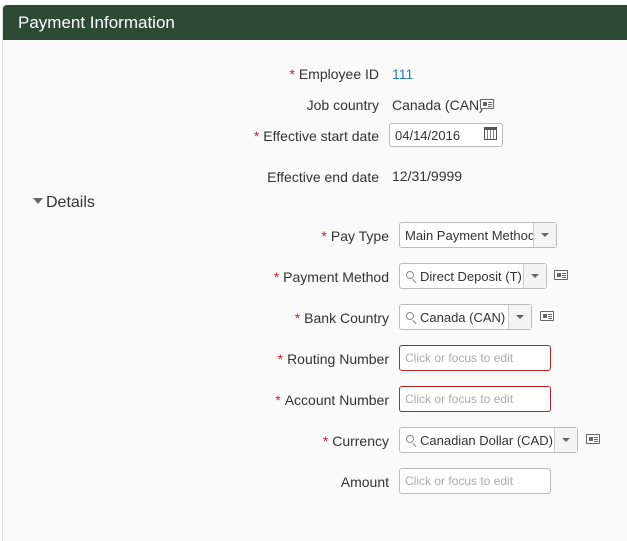  What do you see at coordinates (438, 105) in the screenshot?
I see `job-country-value: Canada (CAN)` at bounding box center [438, 105].